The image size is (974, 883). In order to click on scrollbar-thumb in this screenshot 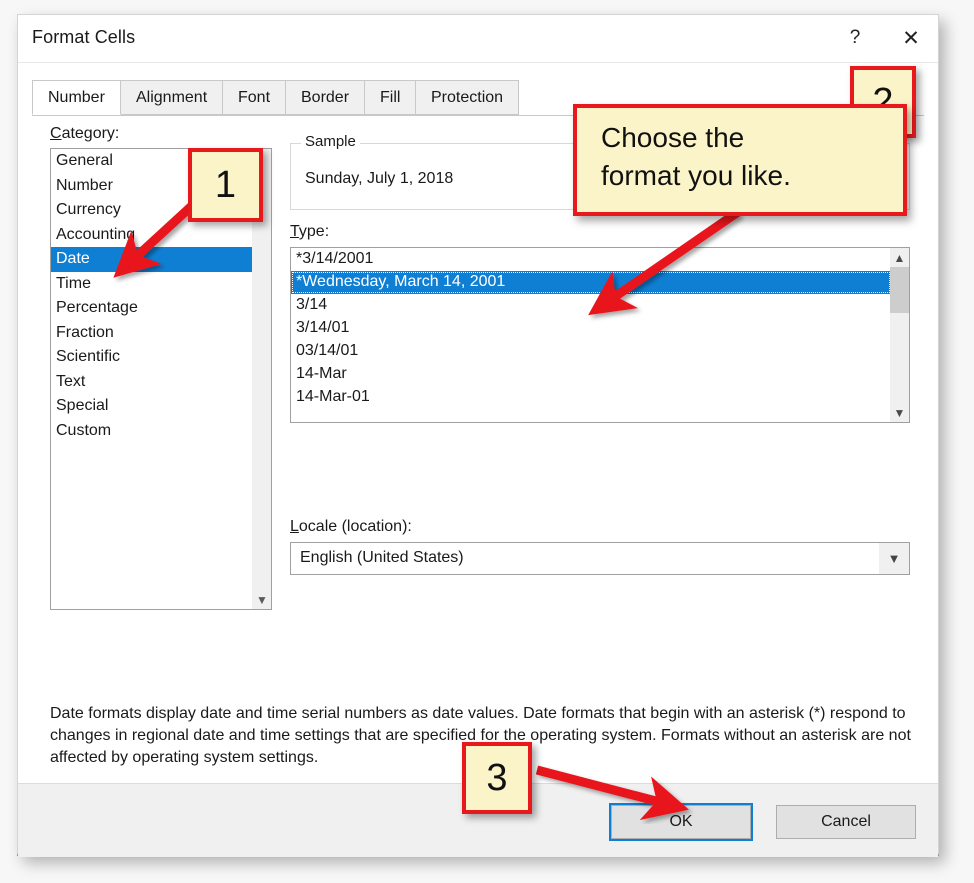, I will do `click(899, 290)`.